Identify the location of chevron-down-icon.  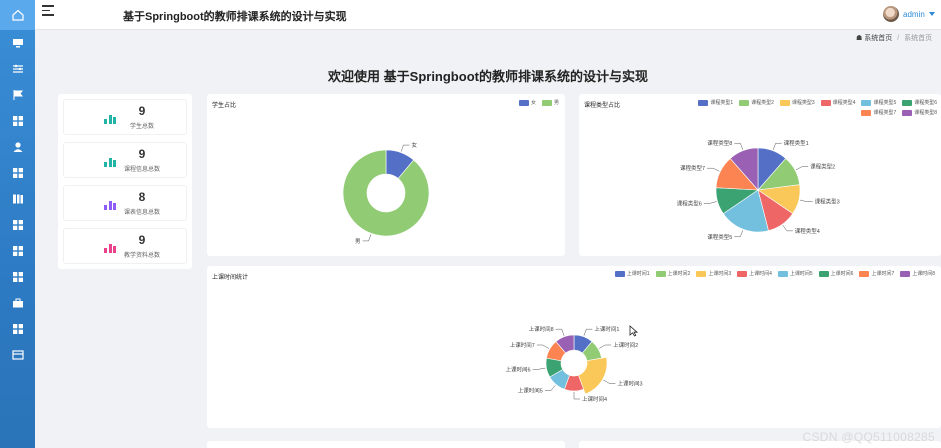
(932, 14).